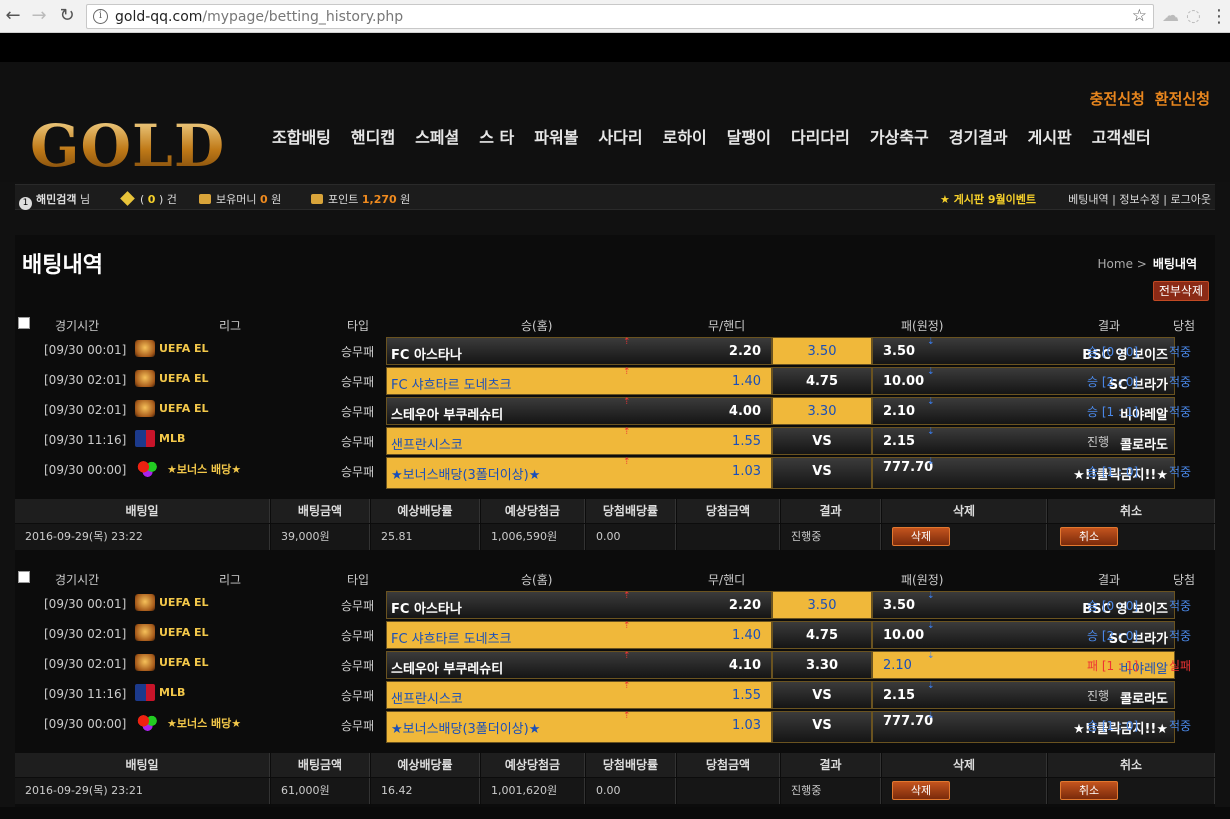 Image resolution: width=1230 pixels, height=819 pixels. I want to click on nav-item-7: 달팽이, so click(749, 136).